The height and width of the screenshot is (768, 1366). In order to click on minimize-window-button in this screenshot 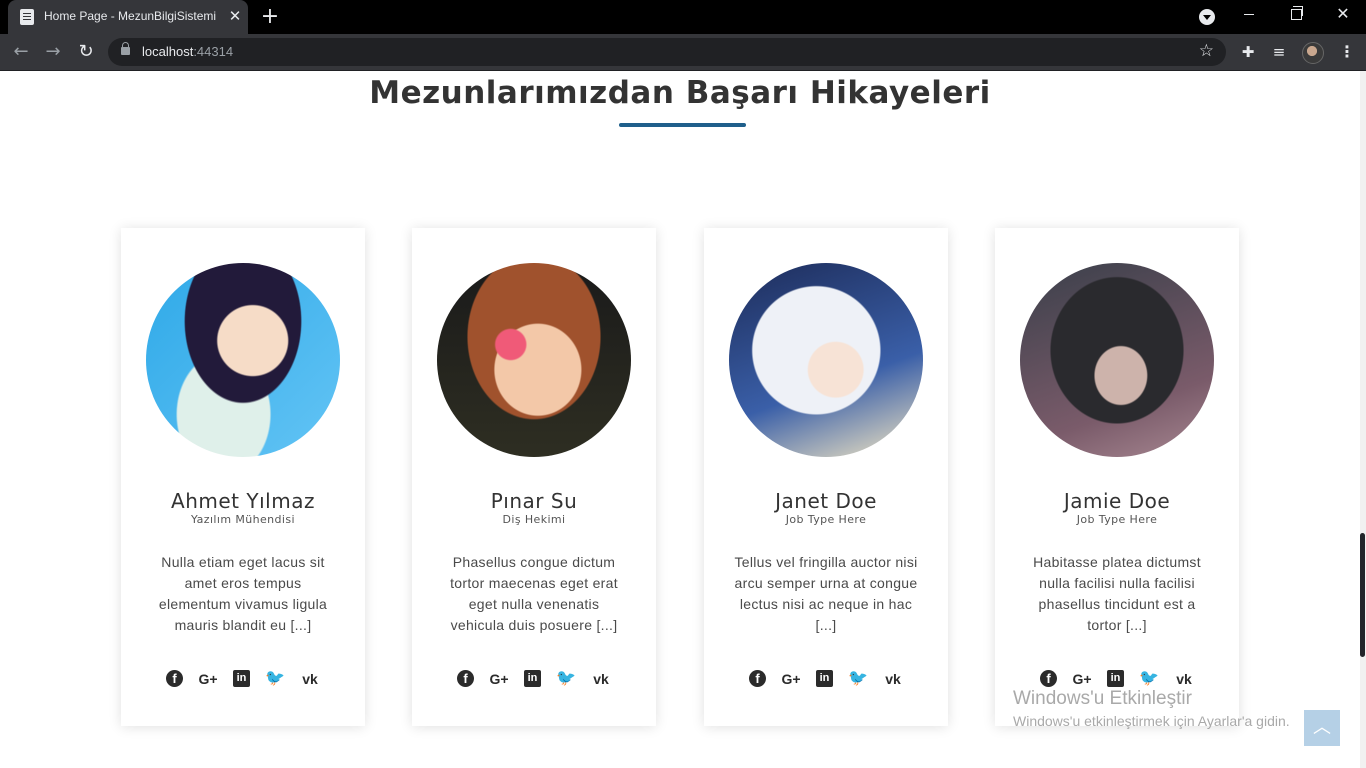, I will do `click(1249, 14)`.